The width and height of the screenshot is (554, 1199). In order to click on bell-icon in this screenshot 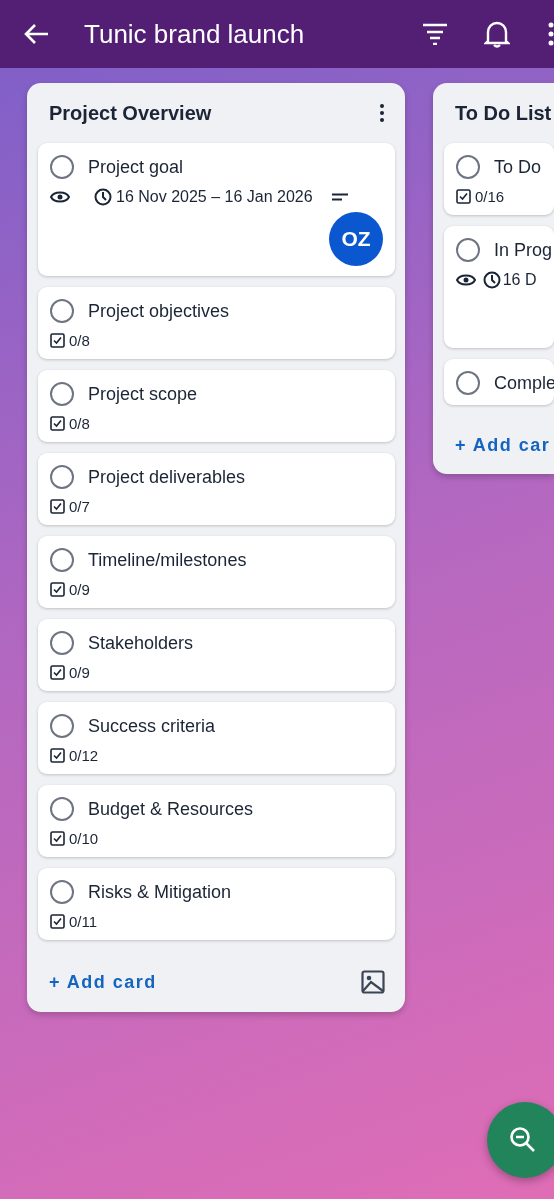, I will do `click(497, 34)`.